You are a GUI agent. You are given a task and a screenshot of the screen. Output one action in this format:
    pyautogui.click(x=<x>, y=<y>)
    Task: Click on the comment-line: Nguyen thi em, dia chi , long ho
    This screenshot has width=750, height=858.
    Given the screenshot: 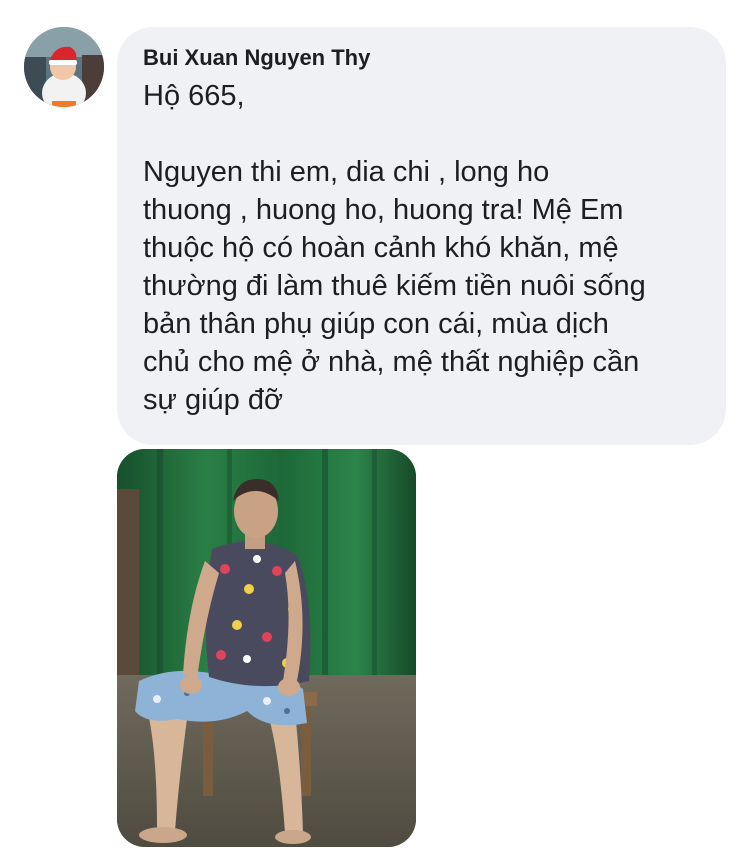 What is the action you would take?
    pyautogui.click(x=346, y=172)
    